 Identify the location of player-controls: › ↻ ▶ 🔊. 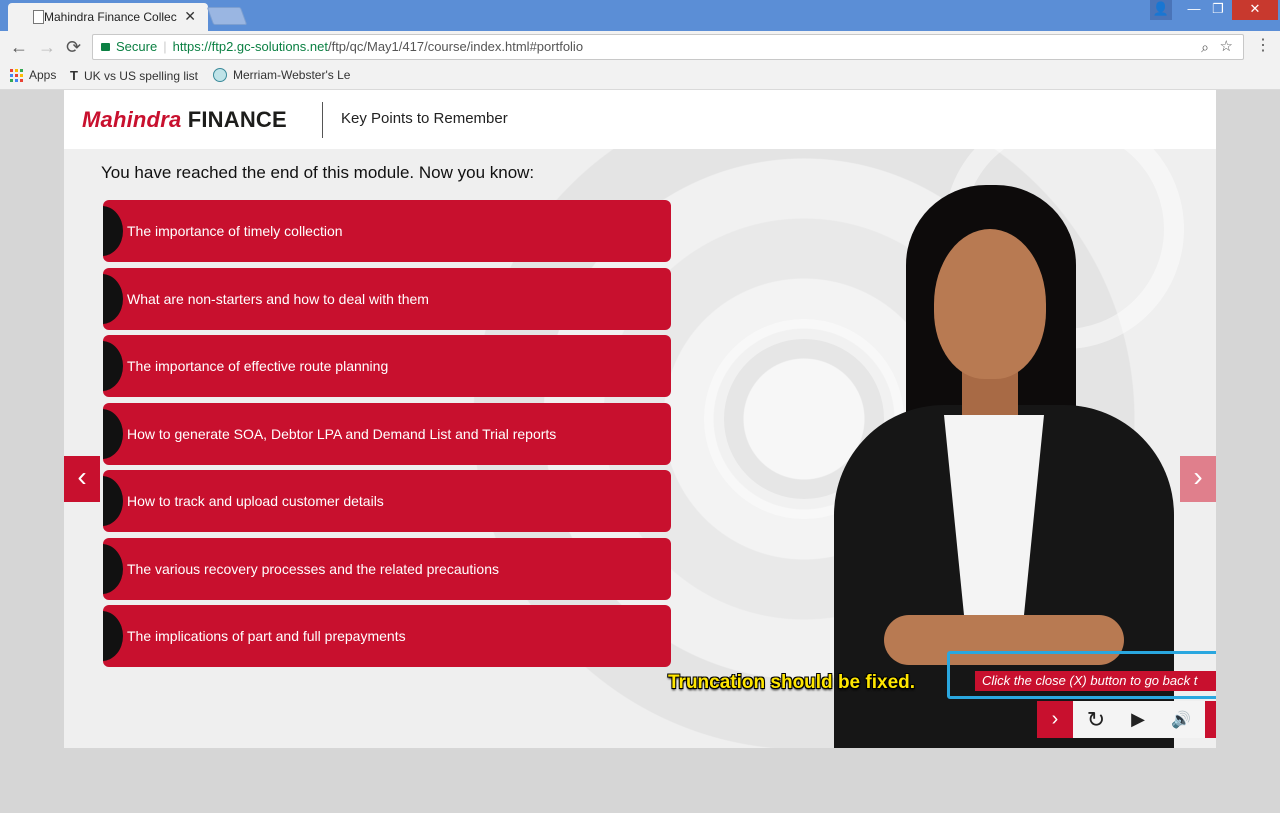
(1126, 719).